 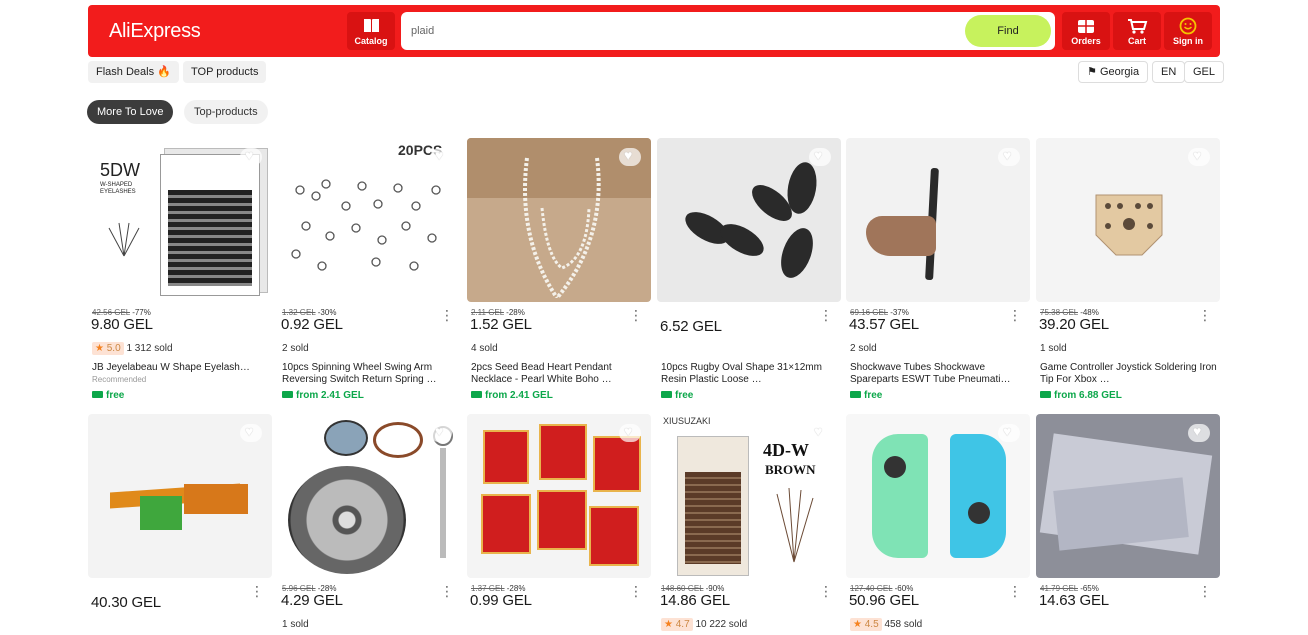 What do you see at coordinates (130, 112) in the screenshot?
I see `tab-more-to-love: More To Love` at bounding box center [130, 112].